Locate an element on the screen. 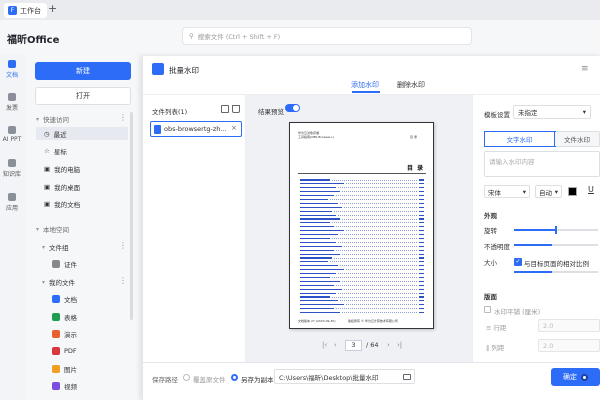 The width and height of the screenshot is (600, 400). active-tab-indicator is located at coordinates (366, 92).